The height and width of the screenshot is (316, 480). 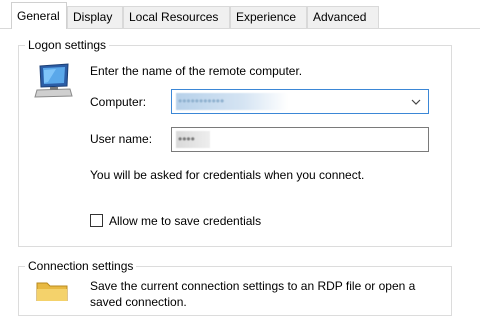 I want to click on computer-monitor-icon, so click(x=53, y=80).